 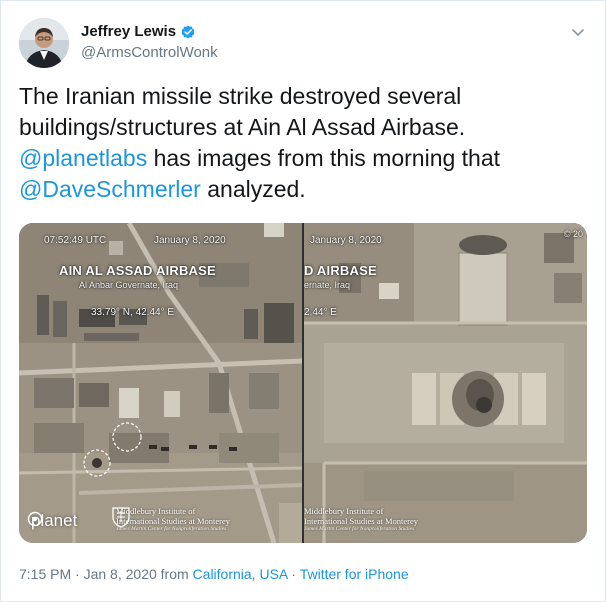 I want to click on author-name-row: Jeffrey Lewis, so click(x=138, y=31).